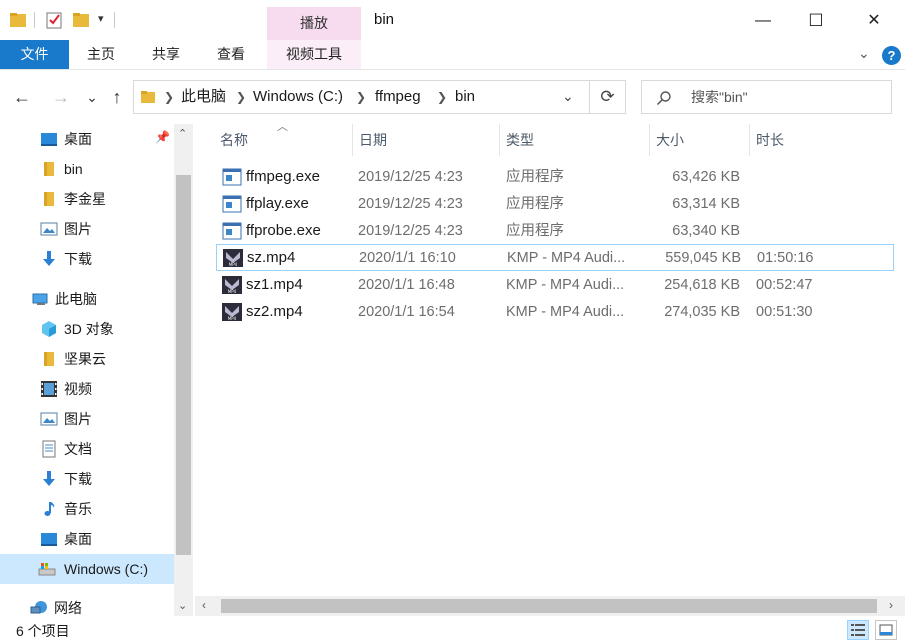 This screenshot has height=643, width=905. What do you see at coordinates (78, 139) in the screenshot?
I see `sidebar-item-label: 桌面` at bounding box center [78, 139].